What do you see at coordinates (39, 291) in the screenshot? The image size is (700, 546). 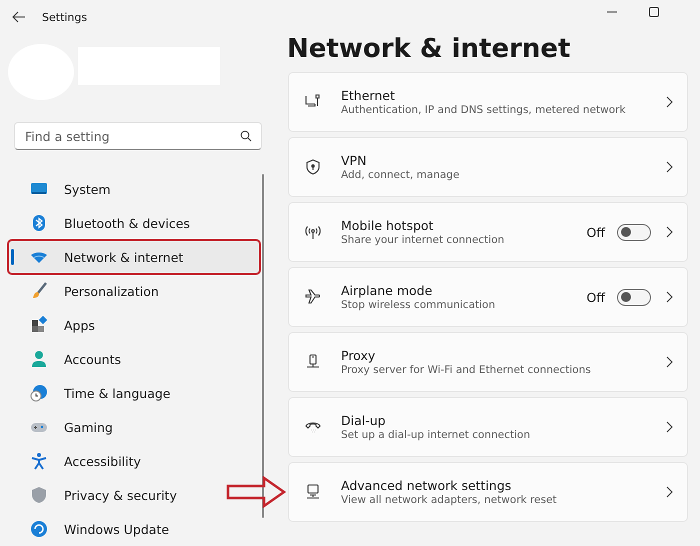 I see `paintbrush-icon` at bounding box center [39, 291].